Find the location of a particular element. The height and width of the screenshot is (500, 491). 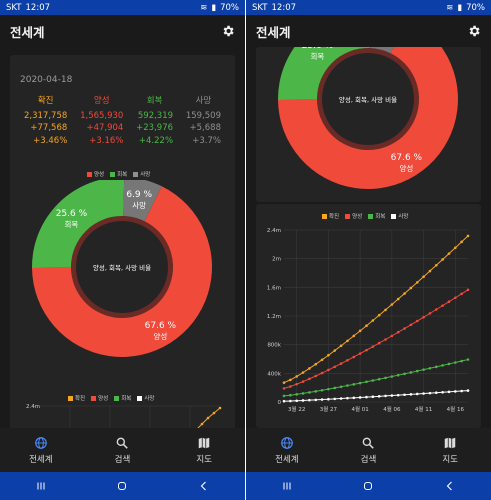

date-label: 2020-04-18 is located at coordinates (46, 80).